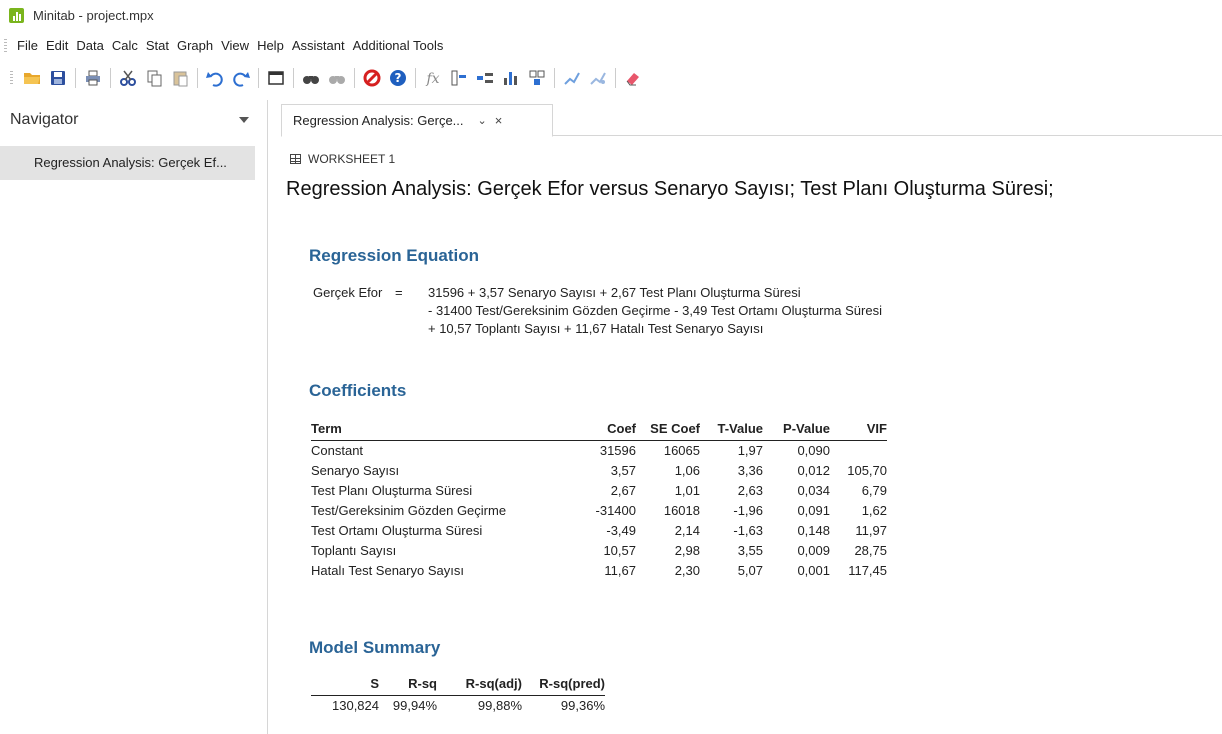 The image size is (1222, 734). Describe the element at coordinates (398, 46) in the screenshot. I see `menu-additional-tools: Additional Tools` at that location.